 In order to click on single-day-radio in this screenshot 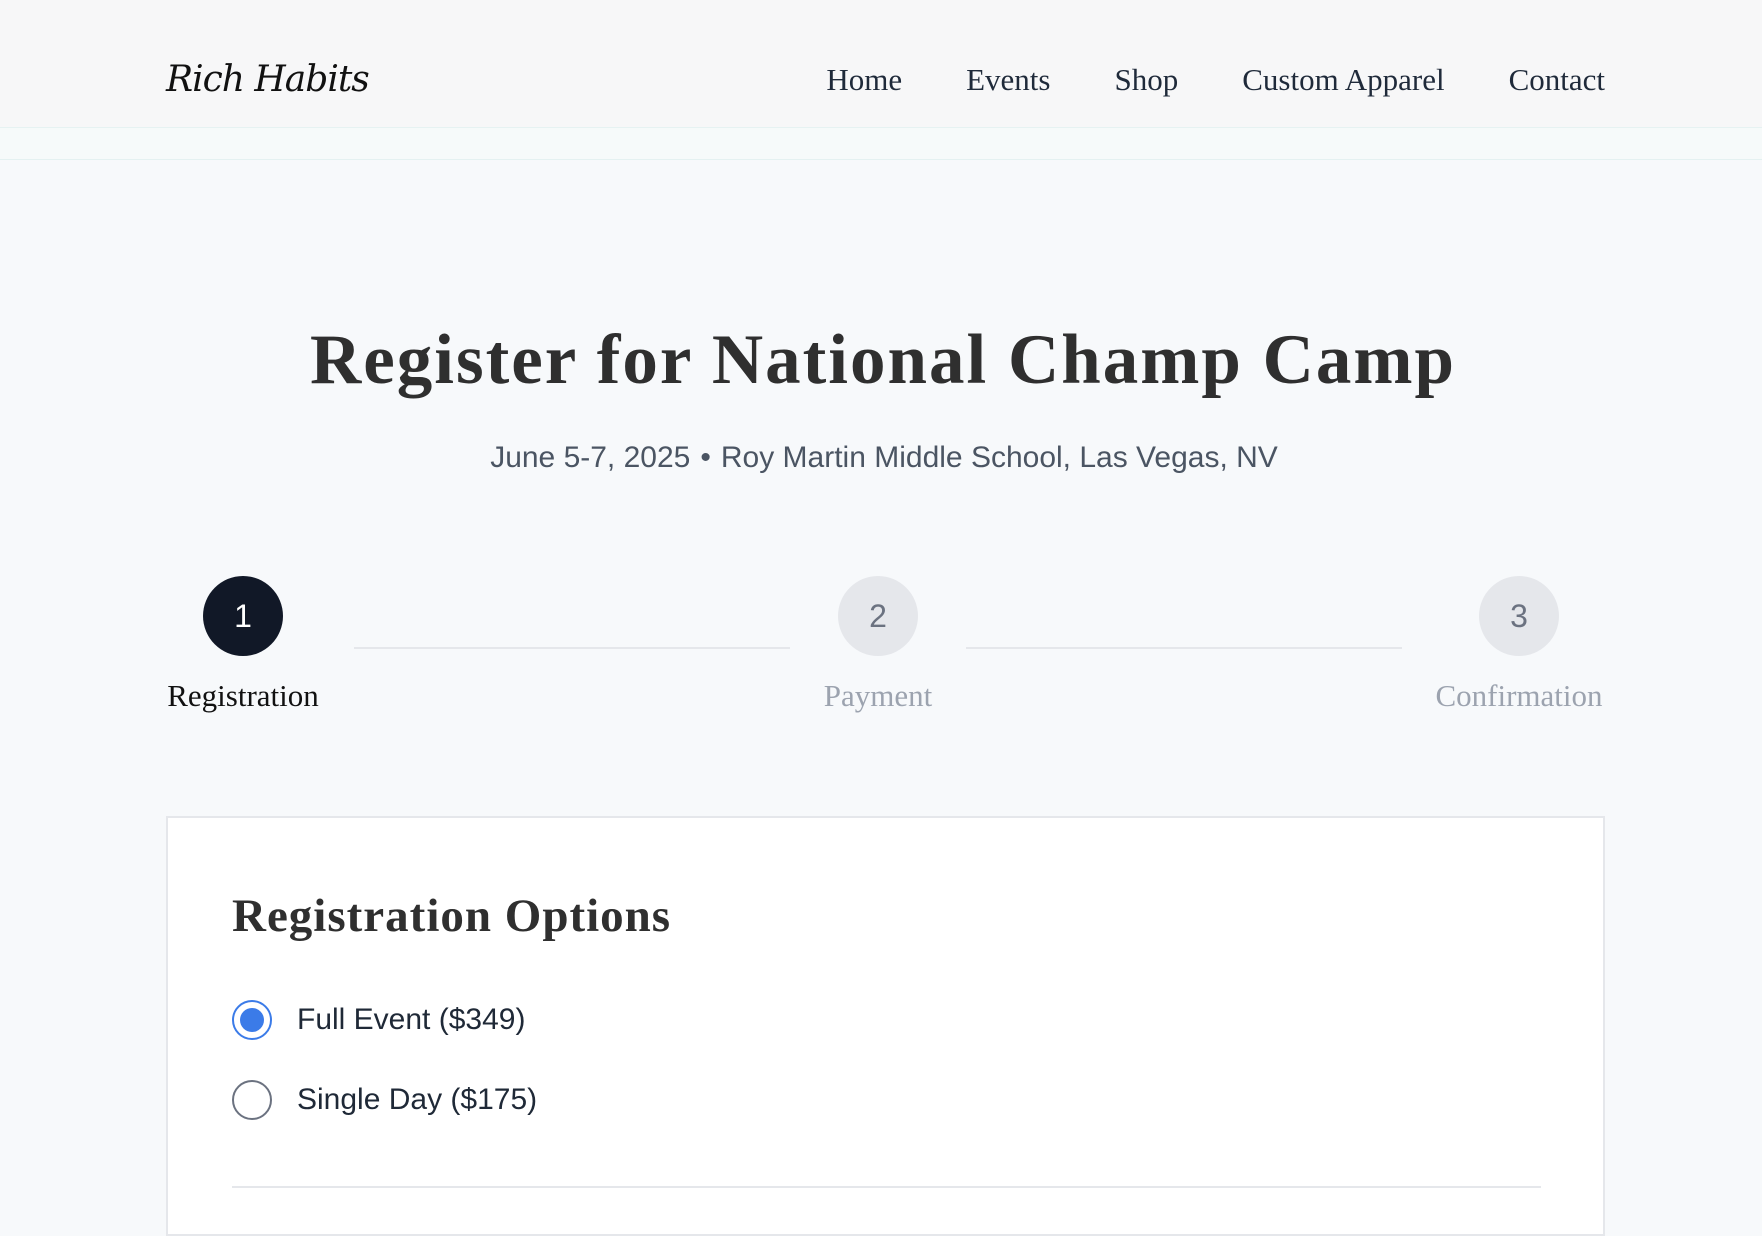, I will do `click(252, 1100)`.